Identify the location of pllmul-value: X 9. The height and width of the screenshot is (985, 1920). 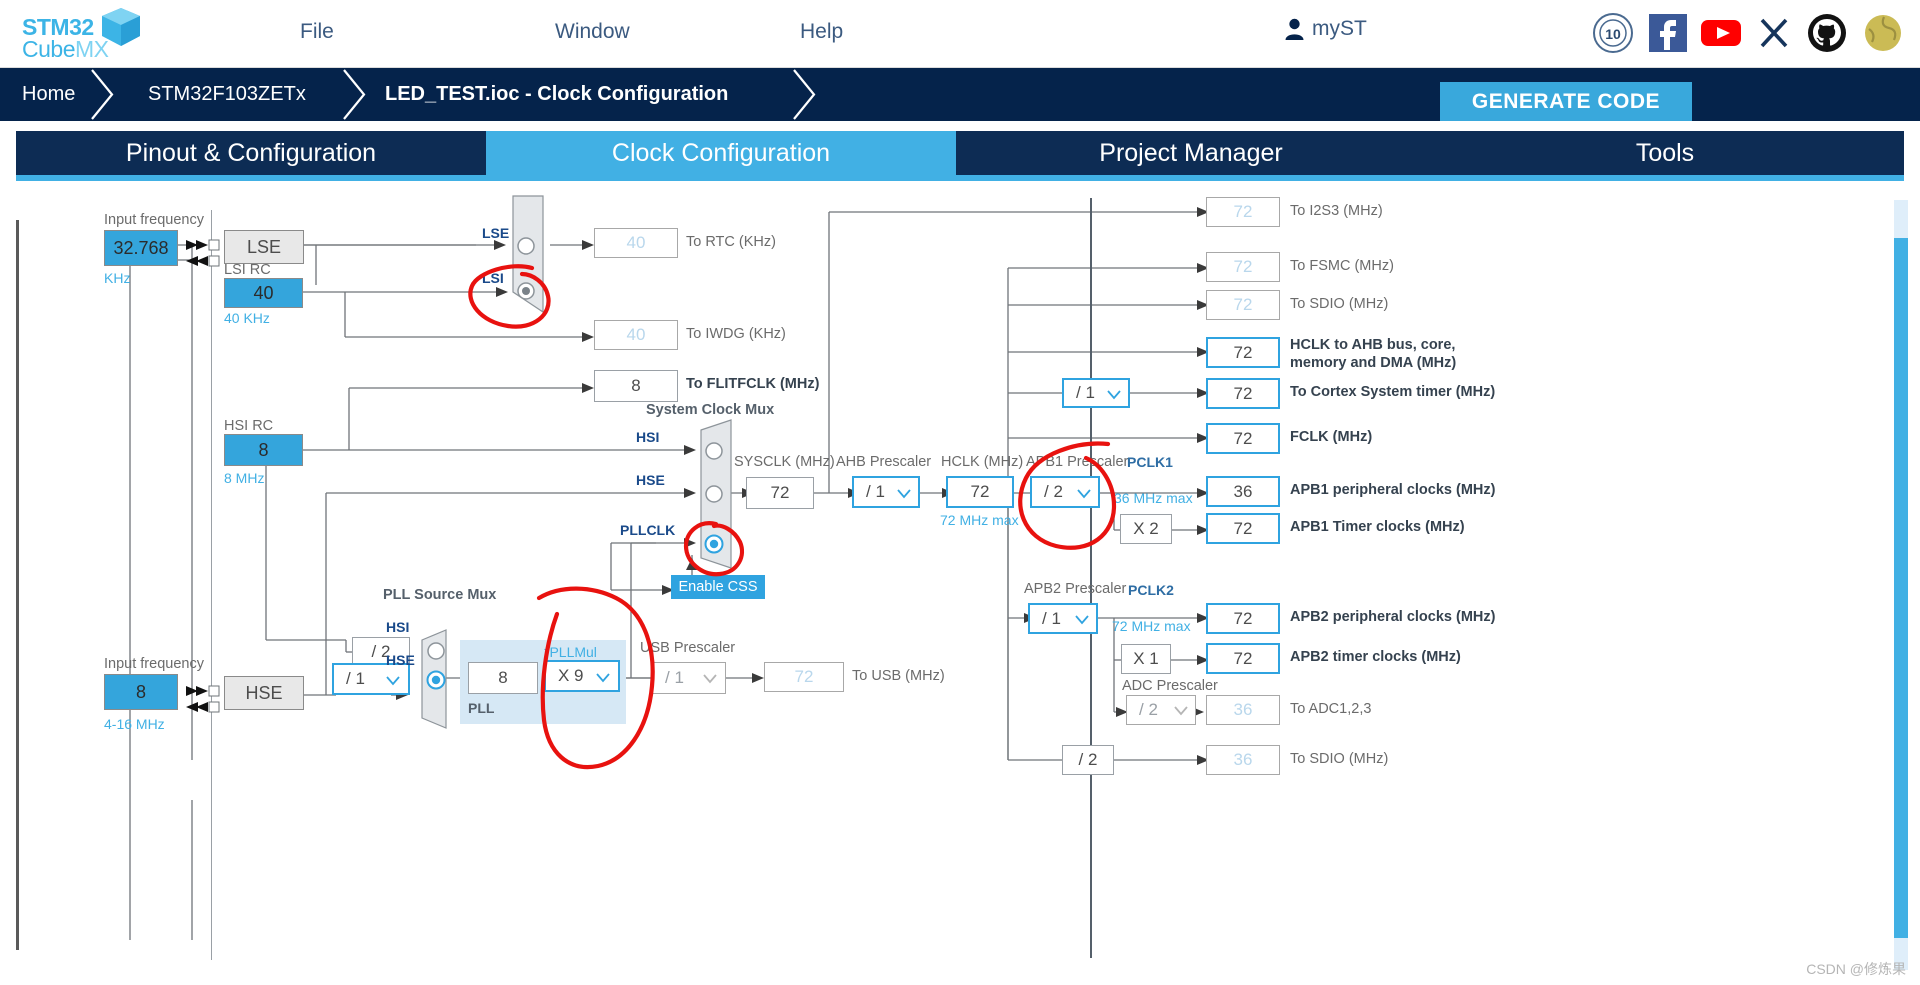
(571, 675).